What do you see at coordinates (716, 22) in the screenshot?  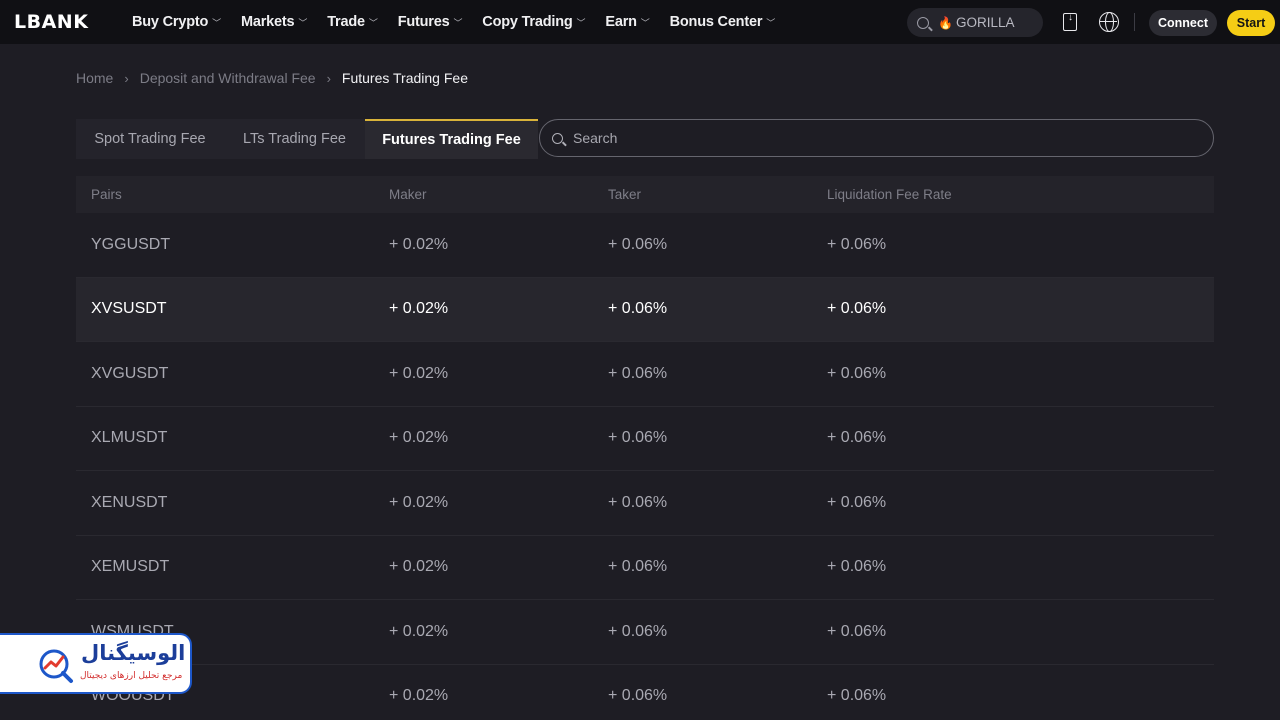 I see `menu-label: Bonus Center` at bounding box center [716, 22].